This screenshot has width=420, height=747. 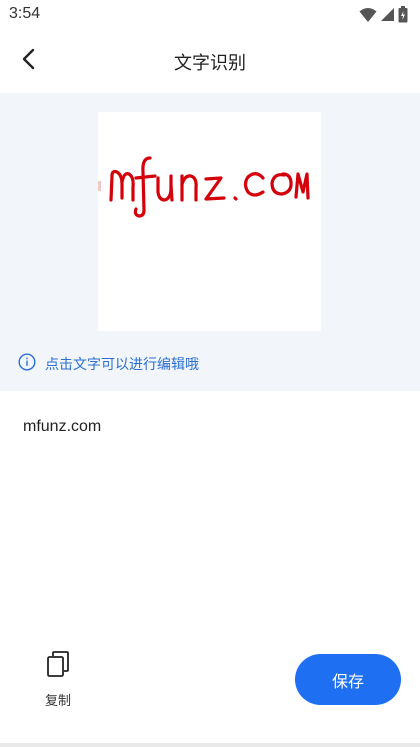 What do you see at coordinates (122, 365) in the screenshot?
I see `hint-text: 点击文字可以进行编辑哦` at bounding box center [122, 365].